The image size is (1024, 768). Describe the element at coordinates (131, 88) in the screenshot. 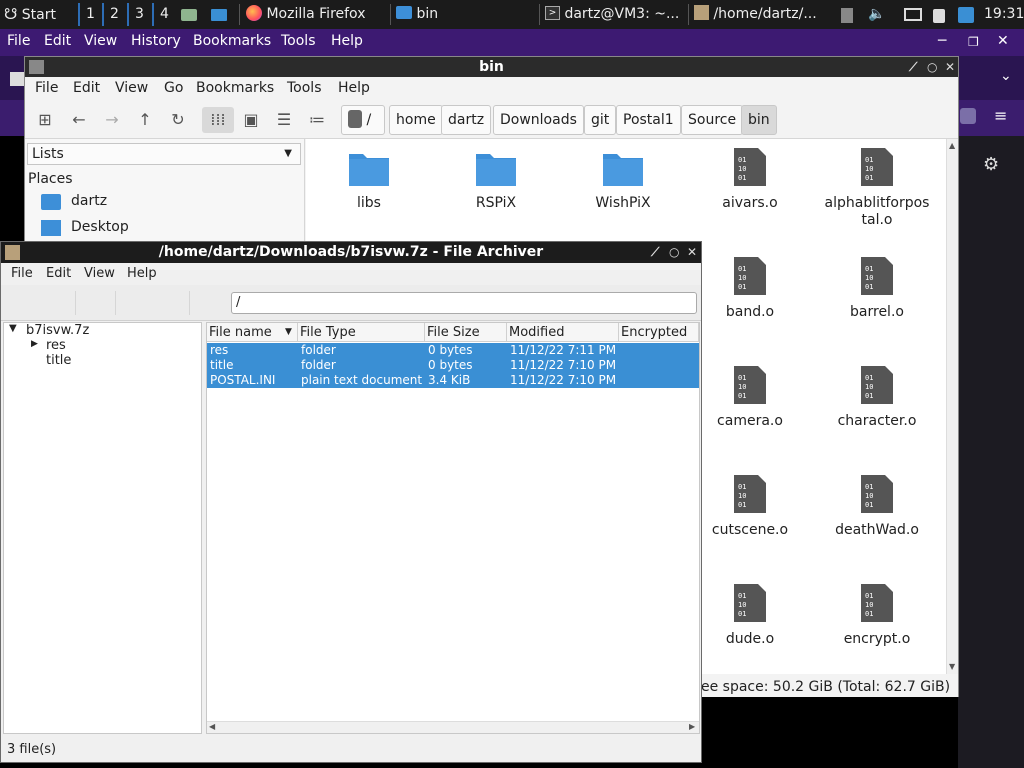

I see `thunar-menu-view: View` at that location.